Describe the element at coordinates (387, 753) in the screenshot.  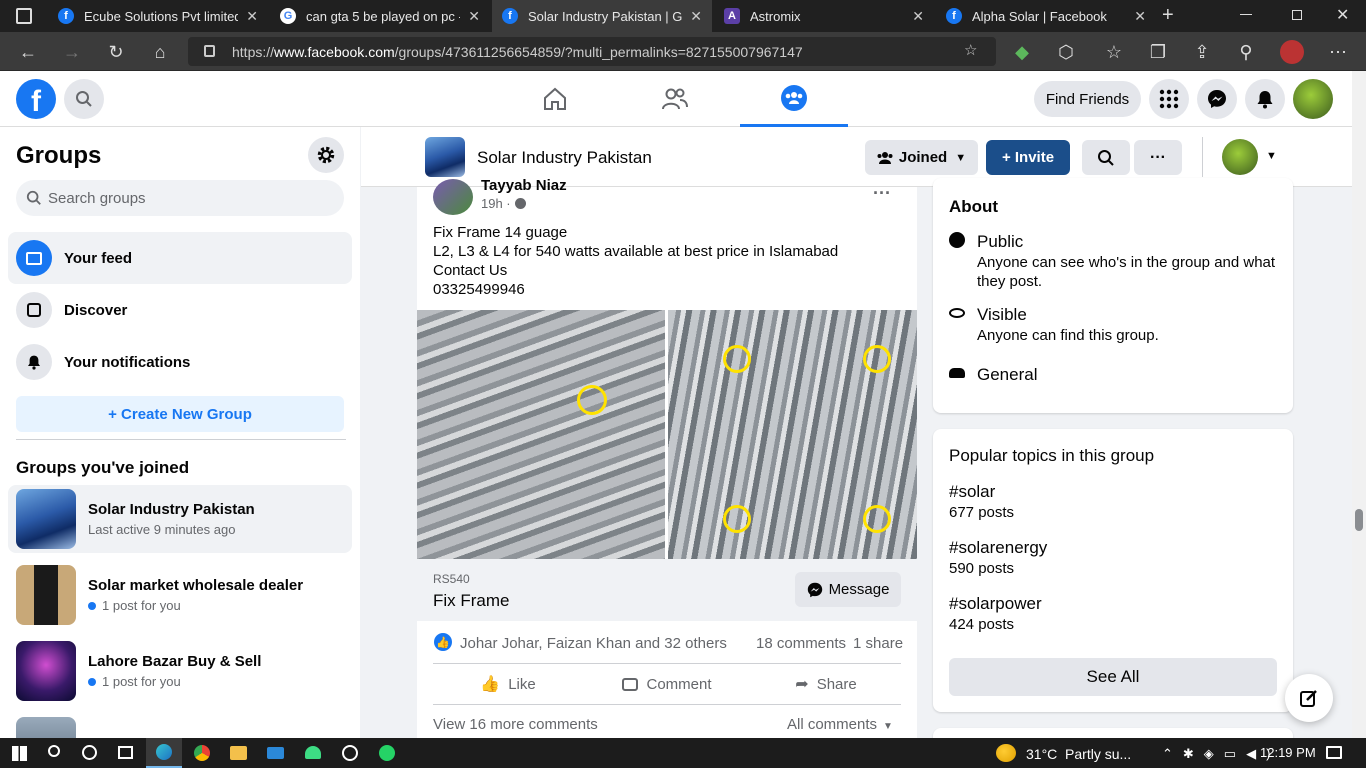
I see `whatsapp-icon` at that location.